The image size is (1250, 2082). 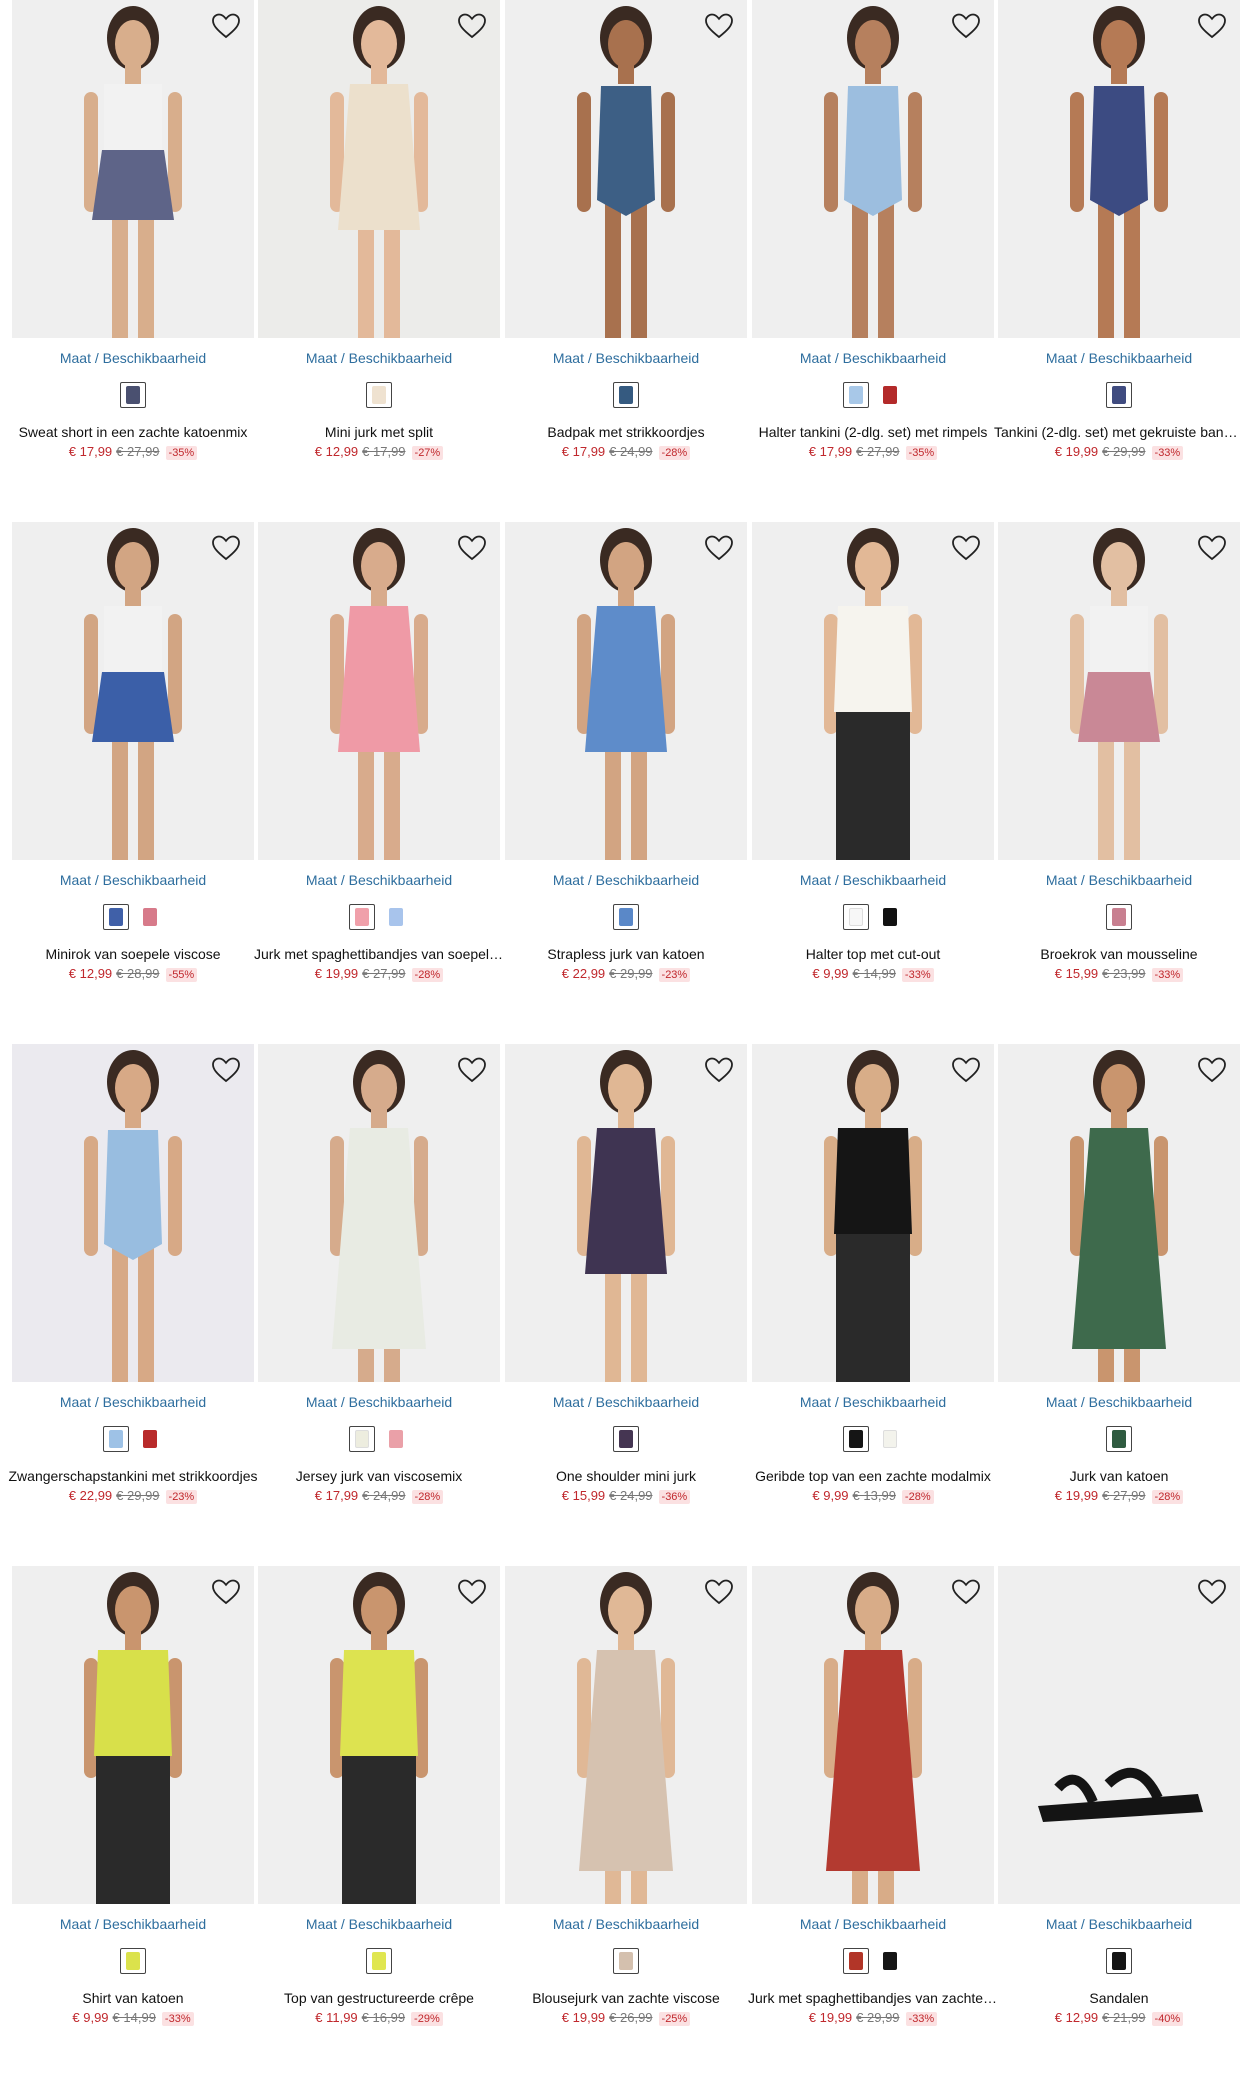 What do you see at coordinates (1119, 954) in the screenshot?
I see `product-name: Broekrok van mousseline` at bounding box center [1119, 954].